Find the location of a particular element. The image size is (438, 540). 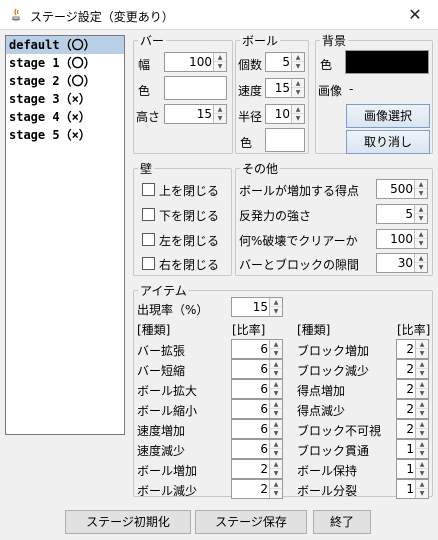

stage-list-item: stage 4（×） is located at coordinates (65, 117).